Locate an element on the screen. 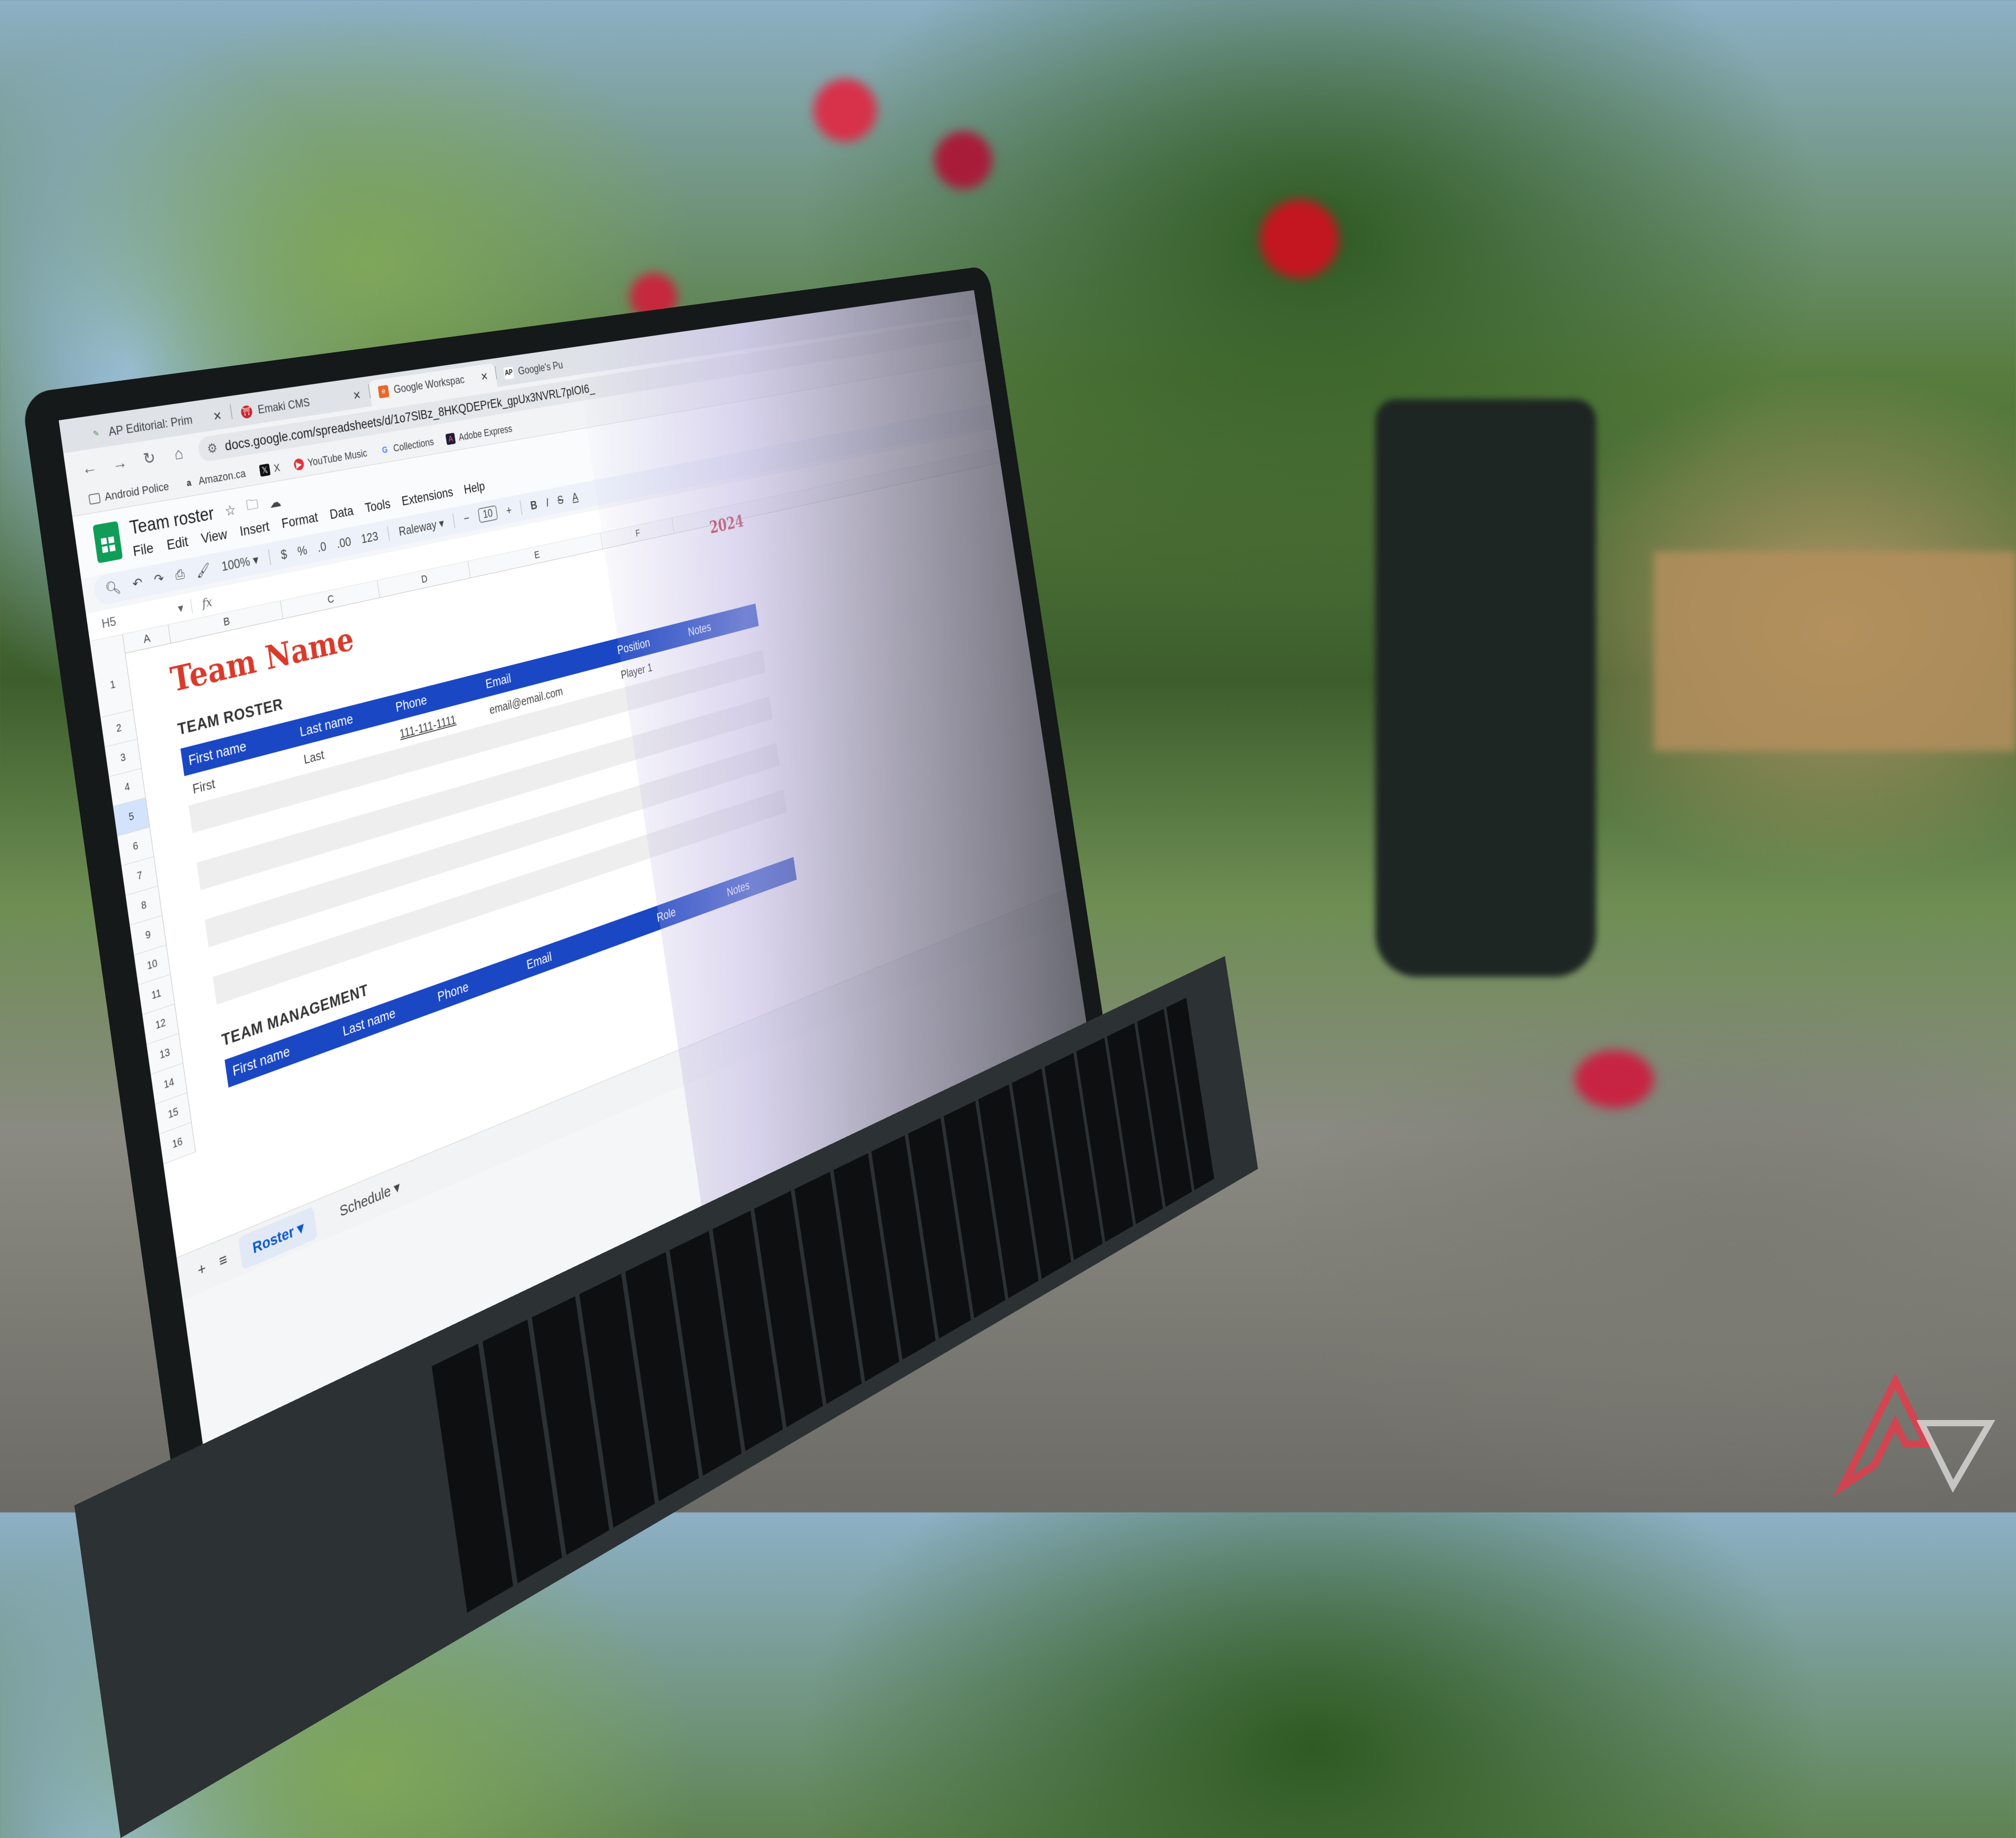 The height and width of the screenshot is (1838, 2016). flower-pot is located at coordinates (1486, 688).